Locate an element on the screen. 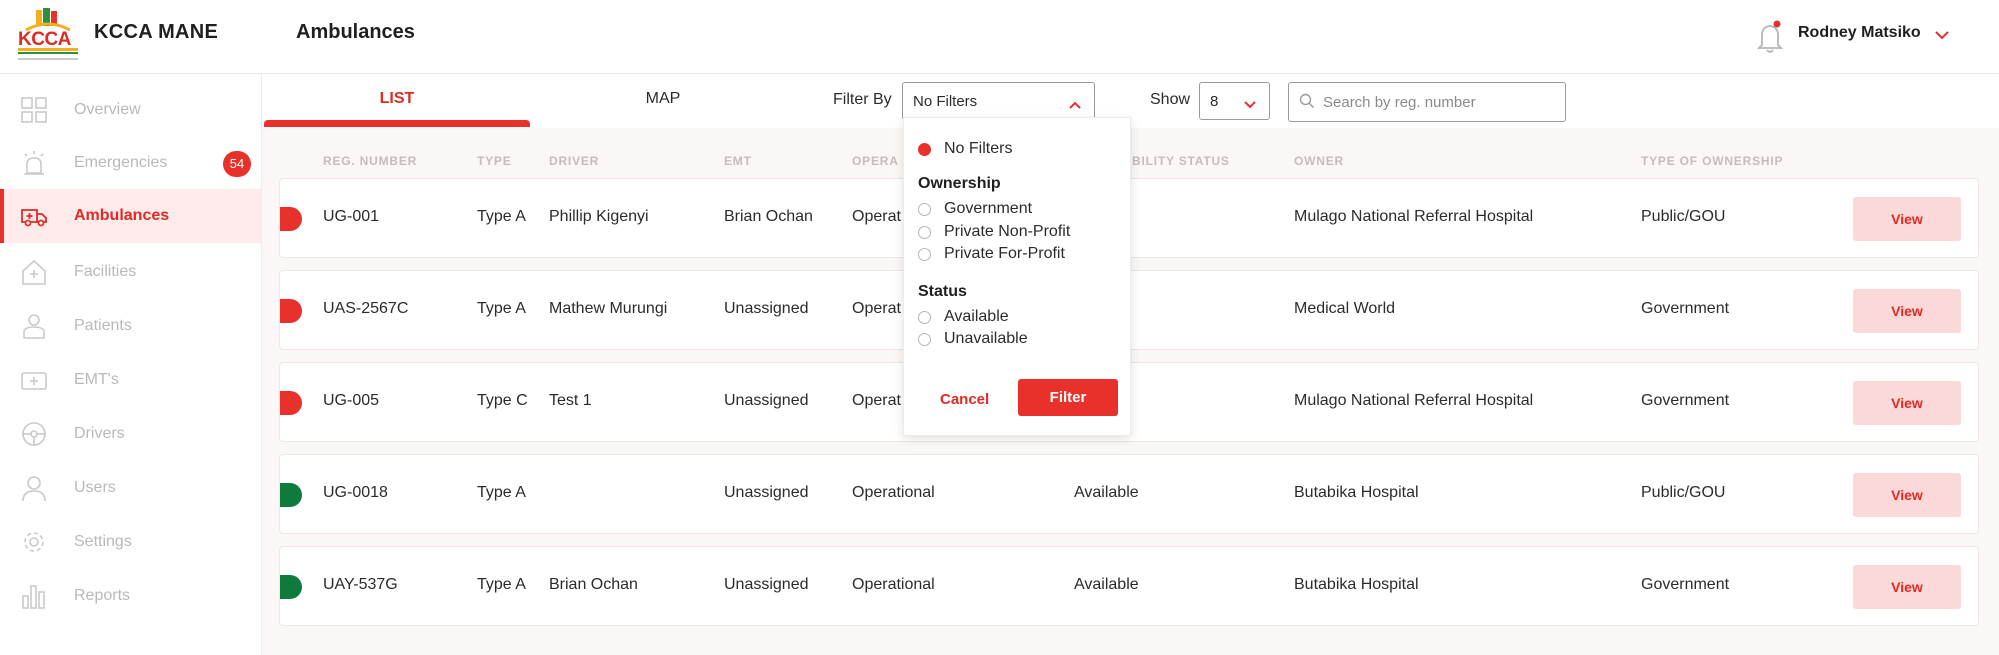 Image resolution: width=1999 pixels, height=655 pixels. sidebar-item-facilities: Facilities is located at coordinates (130, 272).